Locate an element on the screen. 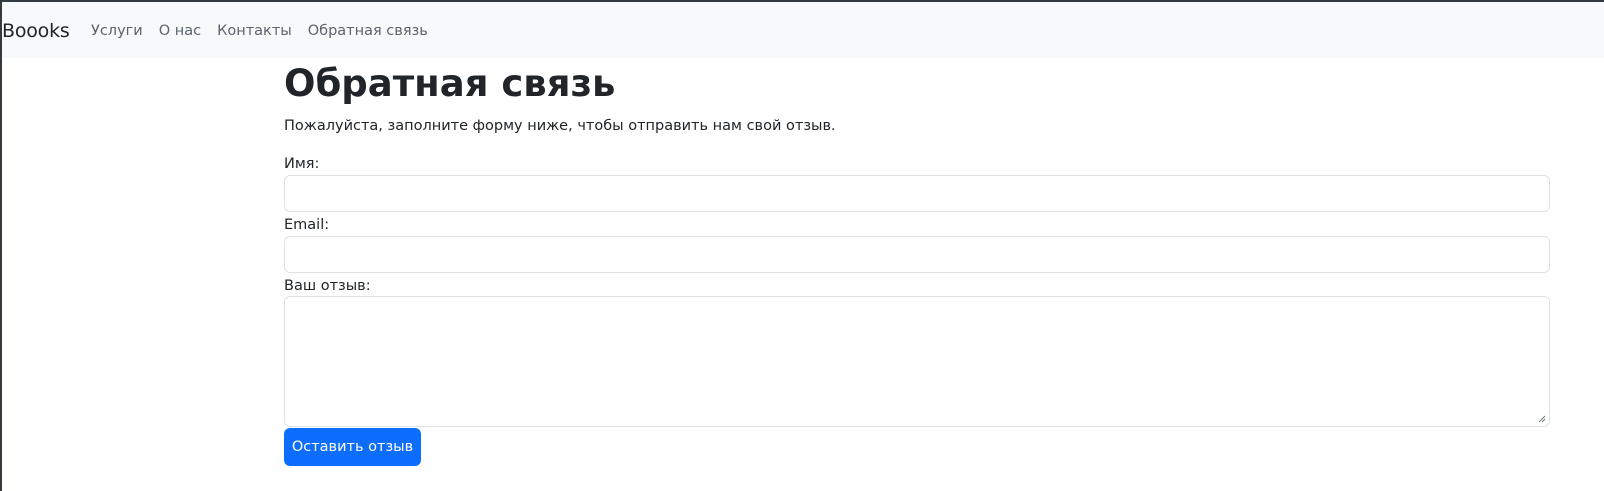 The height and width of the screenshot is (491, 1604). nav-link-contacts: Контакты is located at coordinates (254, 31).